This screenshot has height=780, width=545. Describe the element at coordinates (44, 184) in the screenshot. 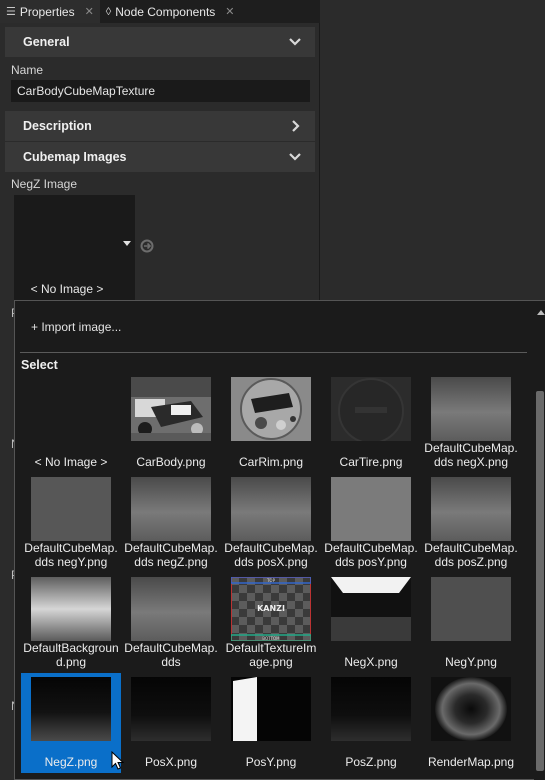

I see `negz-image-label: NegZ Image` at that location.